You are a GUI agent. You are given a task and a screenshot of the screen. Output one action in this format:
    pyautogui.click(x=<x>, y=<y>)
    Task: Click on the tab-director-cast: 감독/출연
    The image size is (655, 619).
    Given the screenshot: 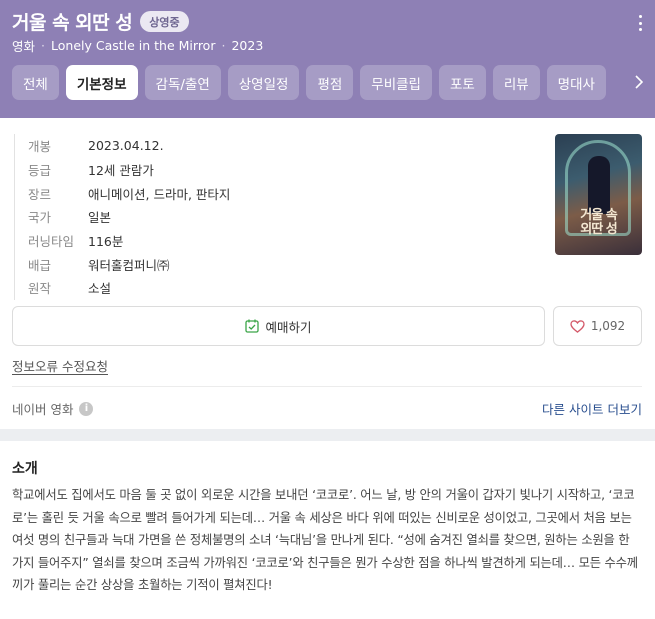 What is the action you would take?
    pyautogui.click(x=182, y=82)
    